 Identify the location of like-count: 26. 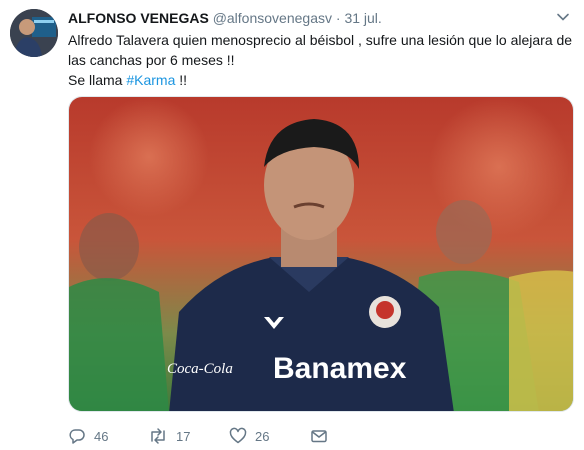
(262, 436).